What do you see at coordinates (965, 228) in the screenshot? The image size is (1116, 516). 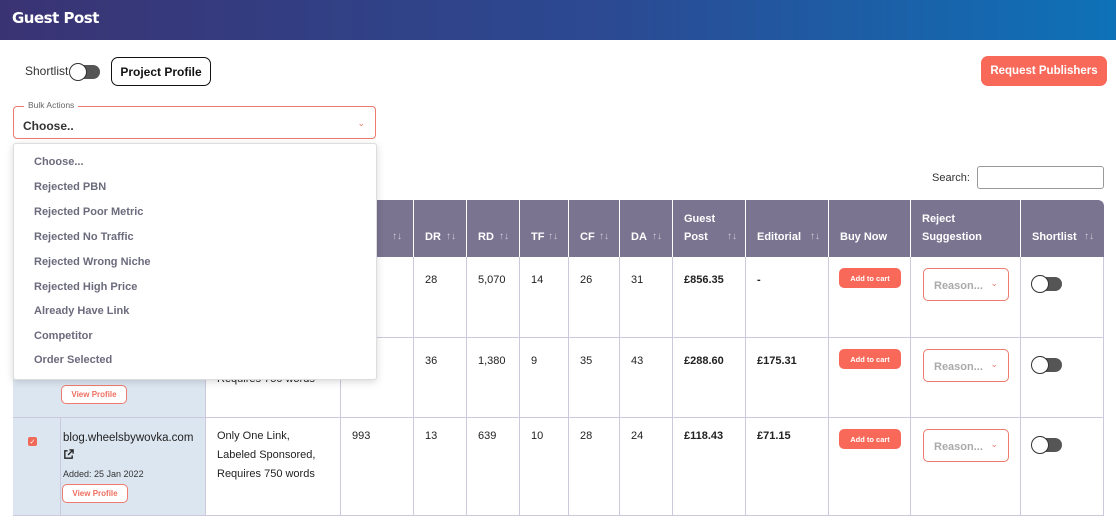 I see `column-header-reject-suggestion: Reject Suggestion` at bounding box center [965, 228].